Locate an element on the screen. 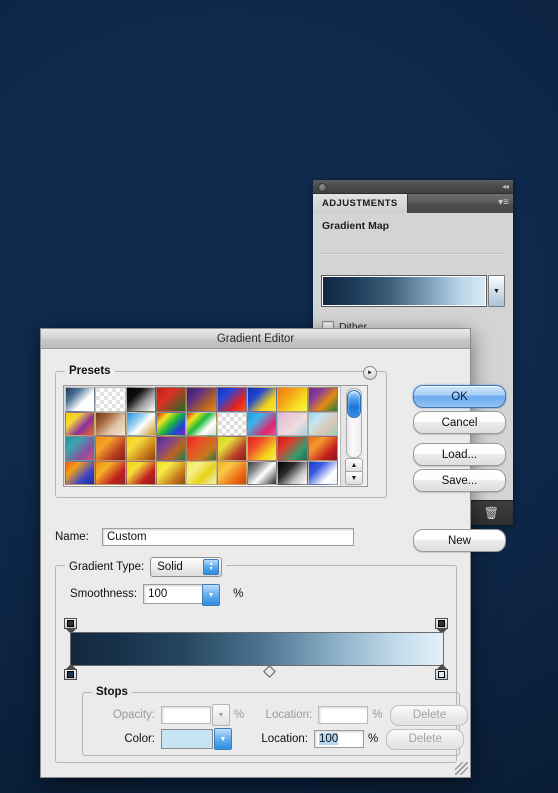  scrollbar-thumb is located at coordinates (354, 404).